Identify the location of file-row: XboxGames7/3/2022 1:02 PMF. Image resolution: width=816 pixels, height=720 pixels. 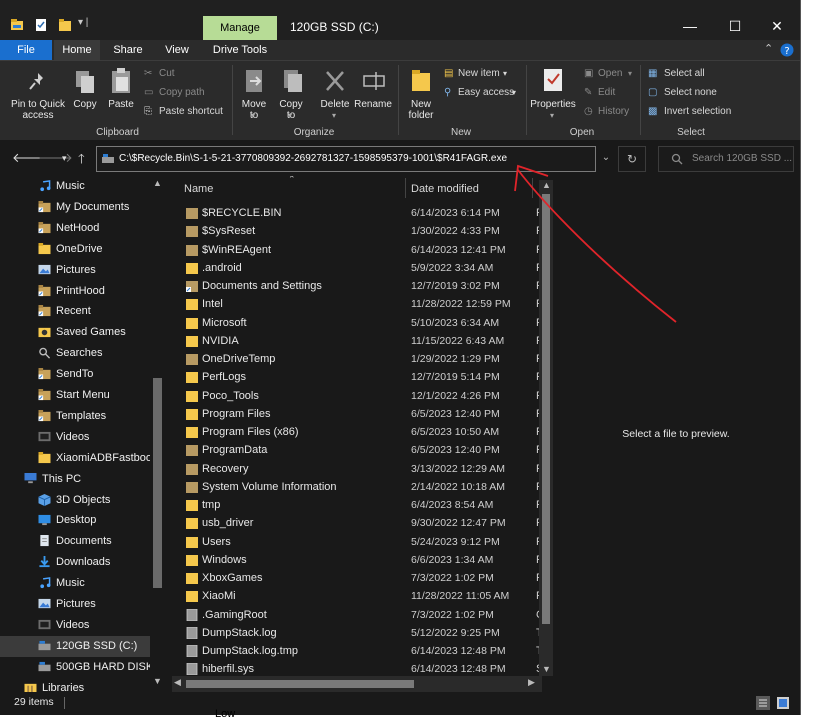
(357, 578).